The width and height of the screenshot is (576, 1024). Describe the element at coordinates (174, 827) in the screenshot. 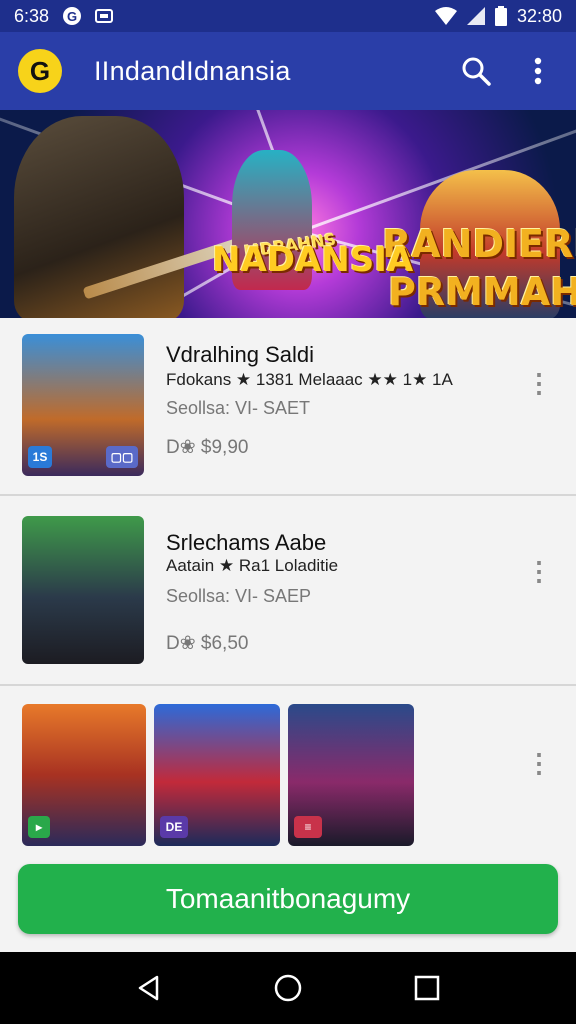

I see `thumb-tag: DE` at that location.